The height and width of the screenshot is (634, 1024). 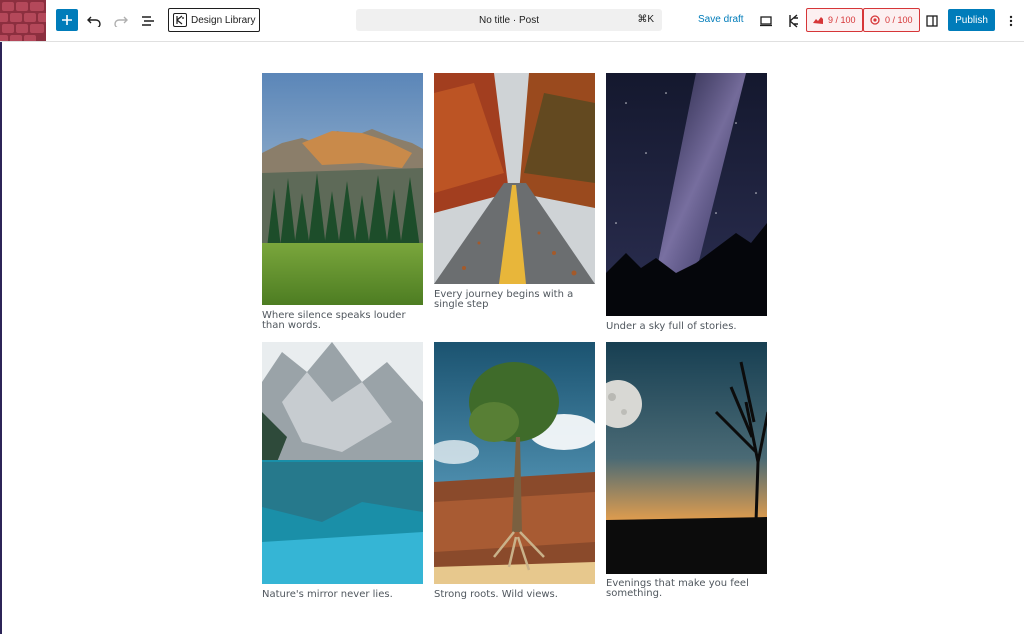 I want to click on design-library-button: Design Library, so click(x=214, y=20).